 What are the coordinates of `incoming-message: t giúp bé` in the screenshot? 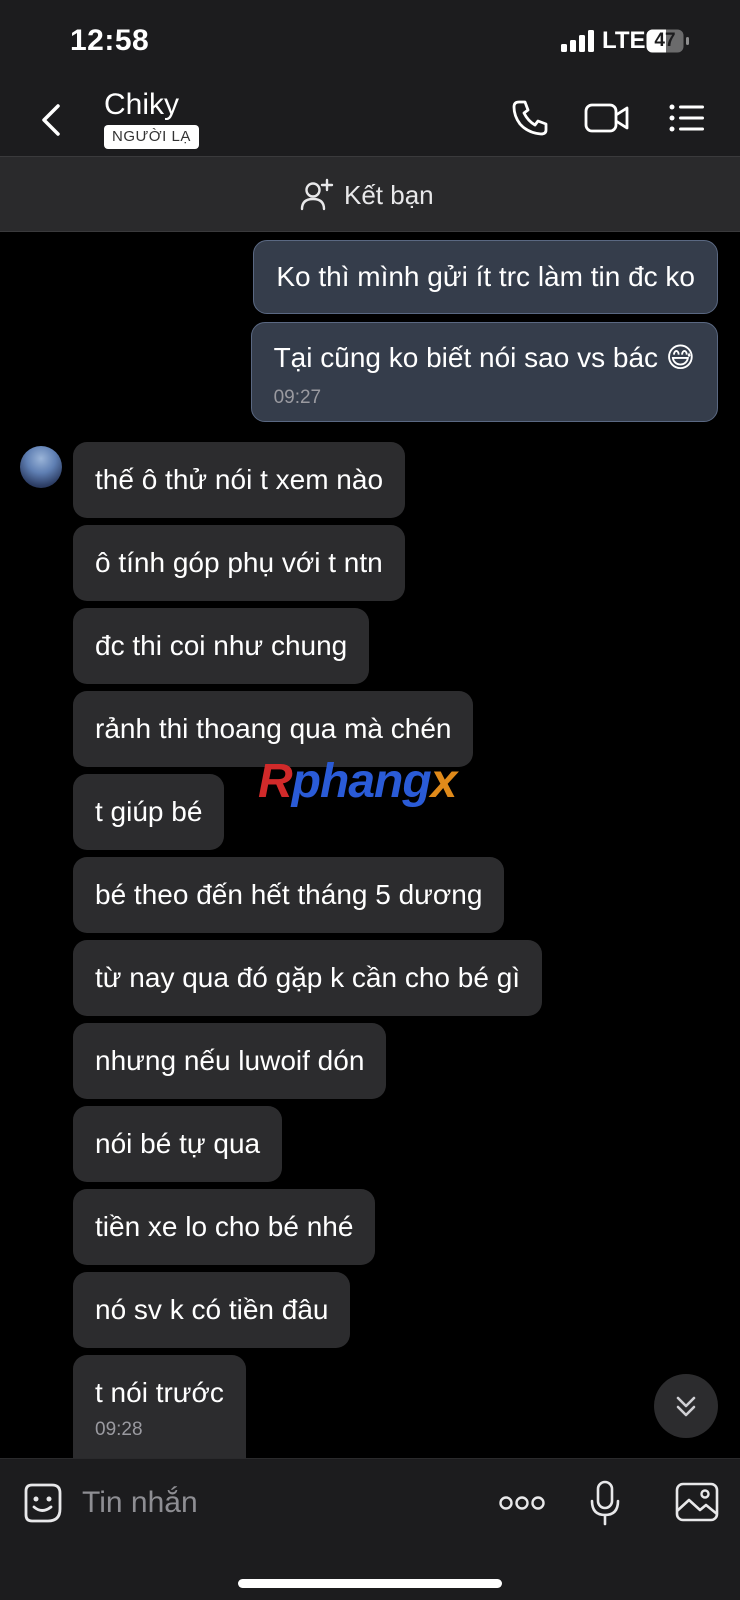 It's located at (149, 812).